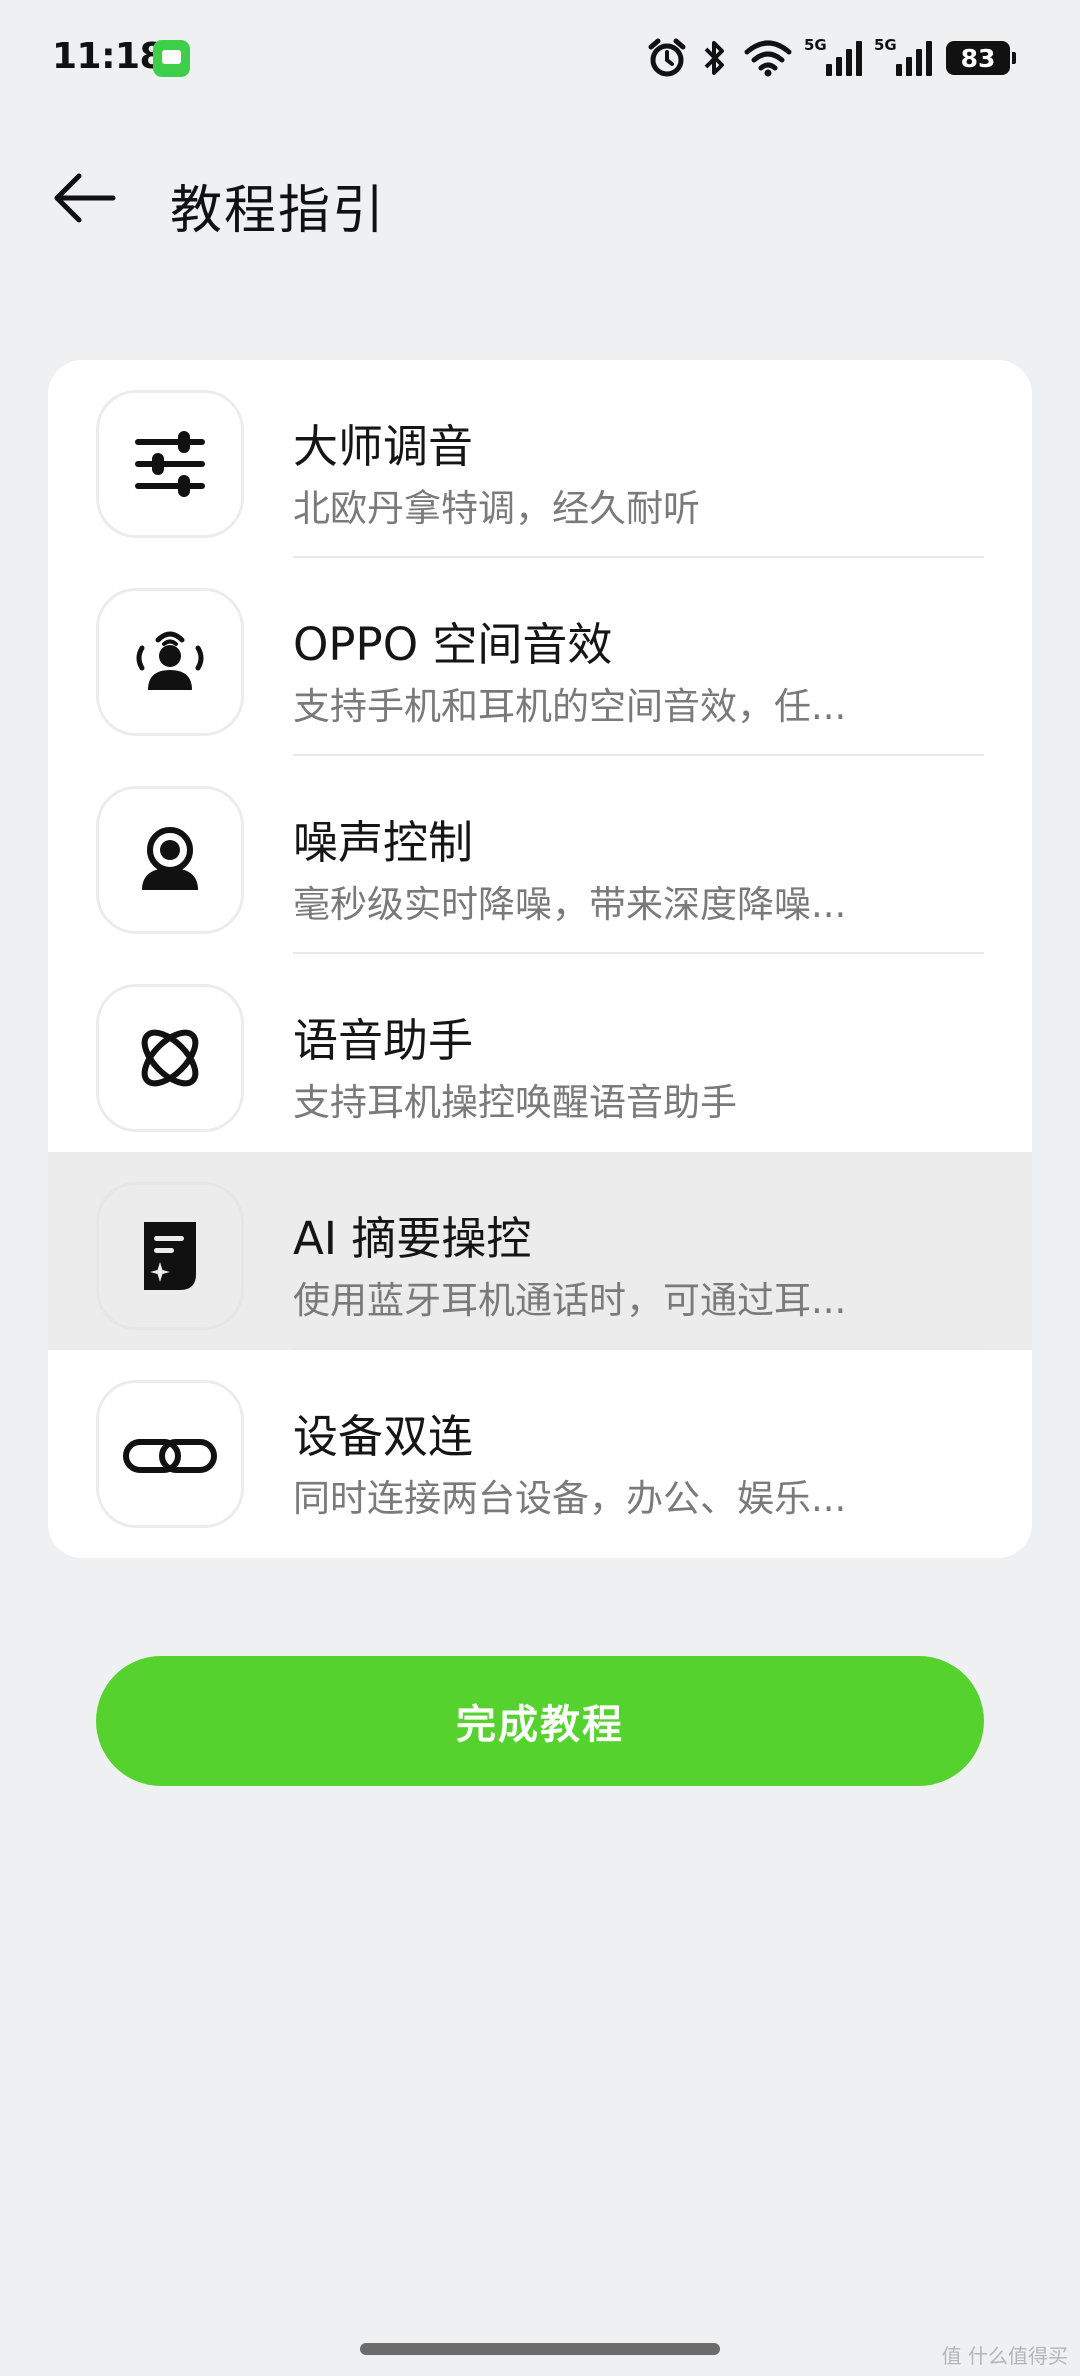 This screenshot has width=1080, height=2376. What do you see at coordinates (171, 58) in the screenshot?
I see `message-app-icon` at bounding box center [171, 58].